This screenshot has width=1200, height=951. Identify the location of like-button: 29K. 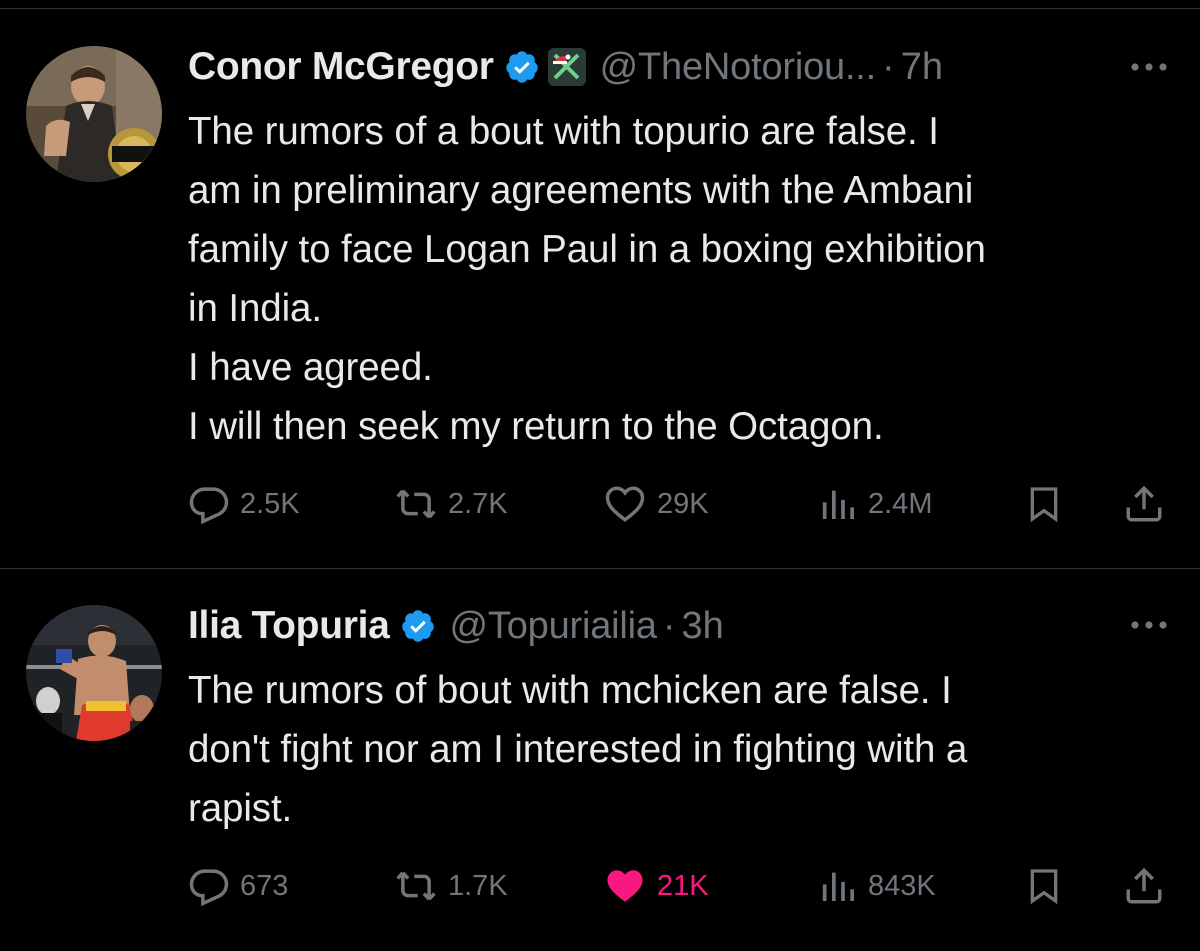
(656, 504).